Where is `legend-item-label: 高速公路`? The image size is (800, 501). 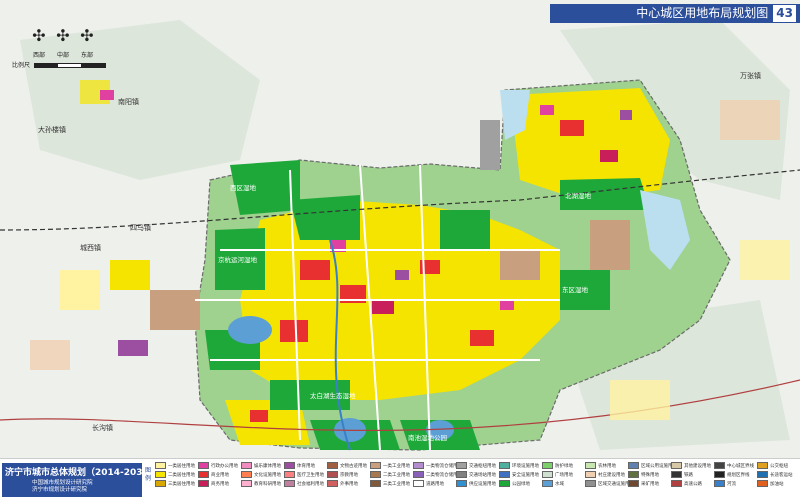
legend-item-label: 高速公路 is located at coordinates (693, 484).